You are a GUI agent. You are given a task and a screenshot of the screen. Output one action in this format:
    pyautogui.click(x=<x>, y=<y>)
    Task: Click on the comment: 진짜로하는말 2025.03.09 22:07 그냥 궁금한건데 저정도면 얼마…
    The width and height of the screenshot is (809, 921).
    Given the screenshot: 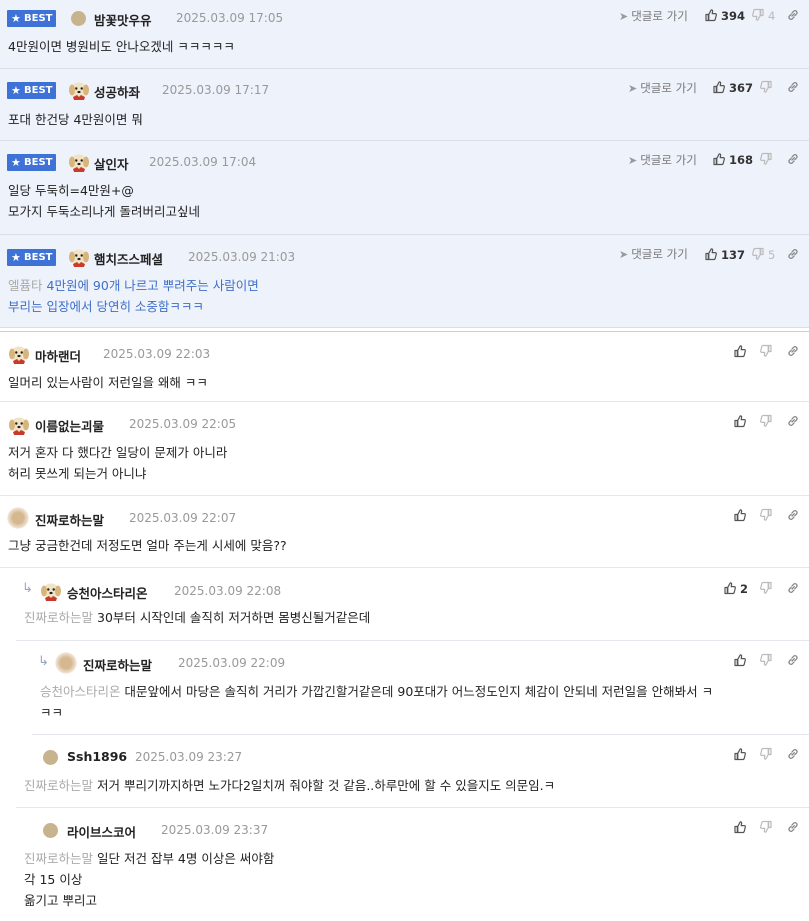 What is the action you would take?
    pyautogui.click(x=404, y=532)
    